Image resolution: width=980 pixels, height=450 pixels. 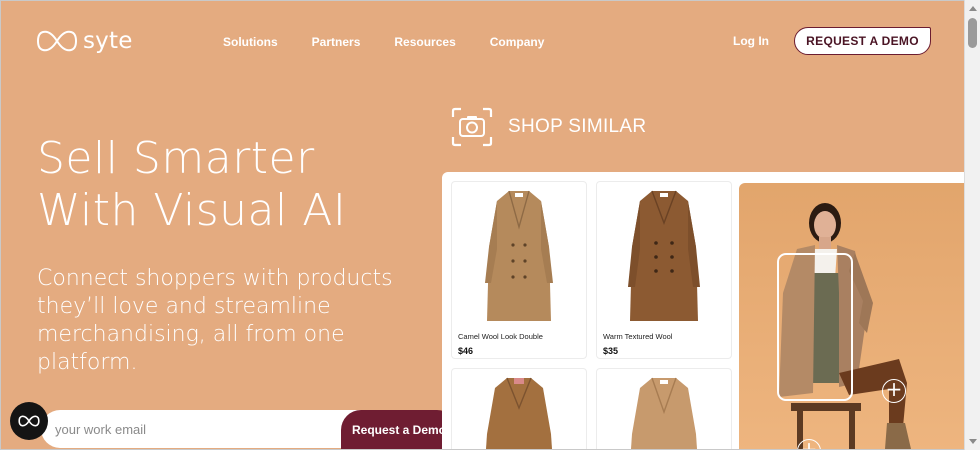 I want to click on product-card: Warm Textured Wool $35, so click(x=664, y=270).